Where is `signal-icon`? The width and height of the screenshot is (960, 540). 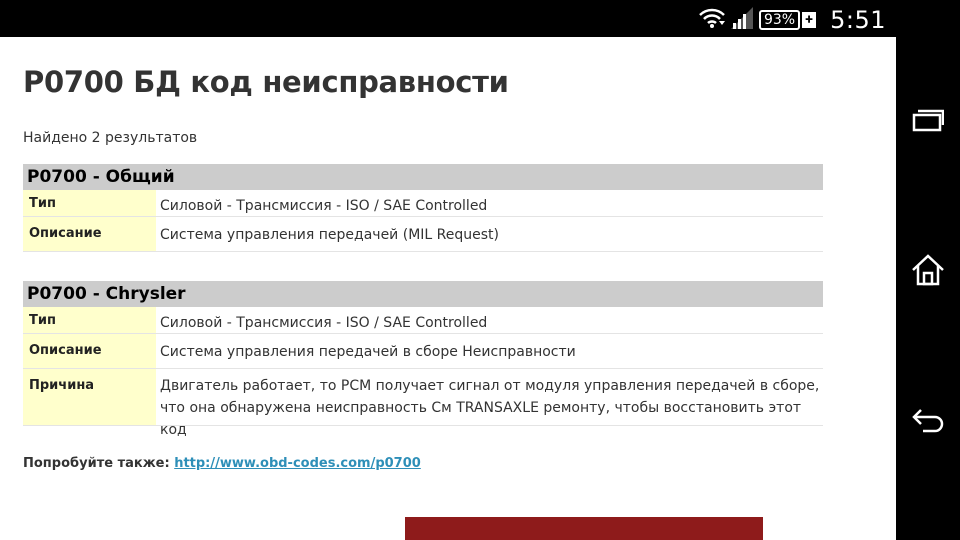 signal-icon is located at coordinates (741, 20).